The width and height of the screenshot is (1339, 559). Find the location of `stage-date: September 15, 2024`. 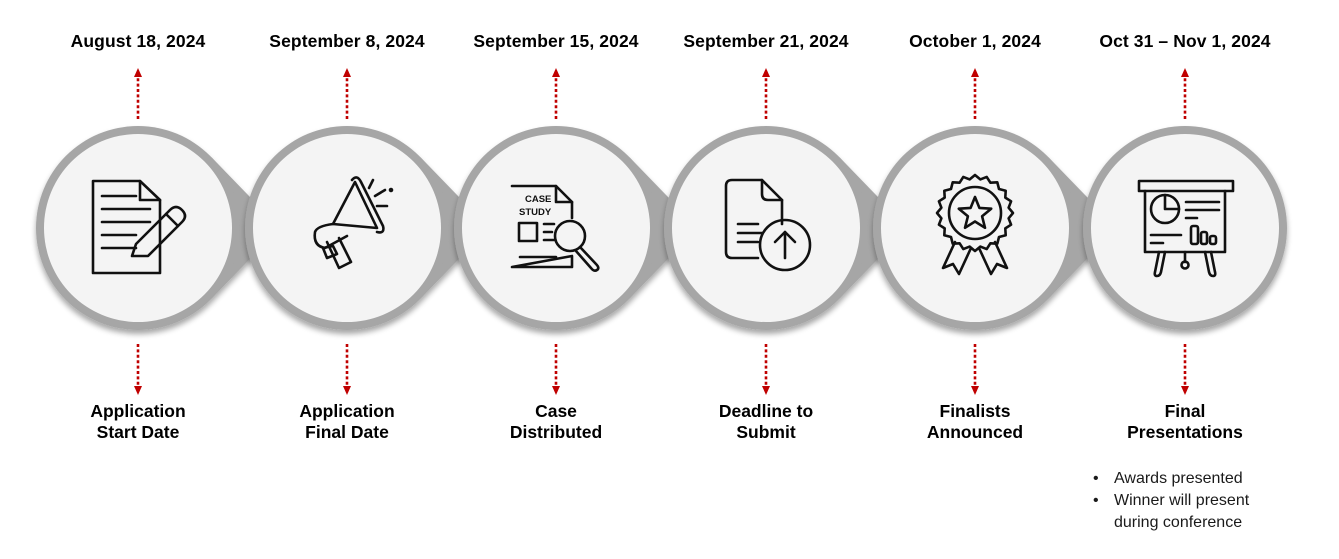

stage-date: September 15, 2024 is located at coordinates (556, 41).